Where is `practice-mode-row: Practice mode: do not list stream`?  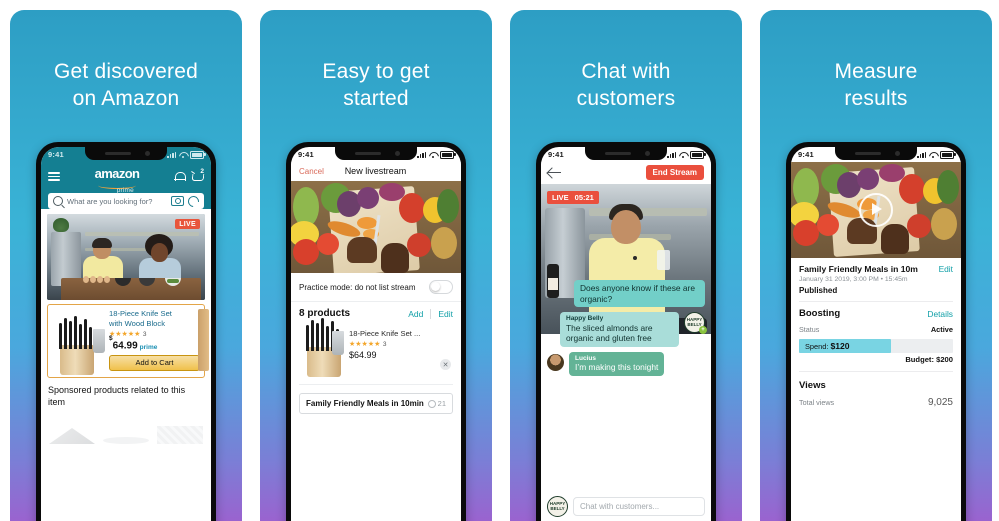 practice-mode-row: Practice mode: do not list stream is located at coordinates (376, 287).